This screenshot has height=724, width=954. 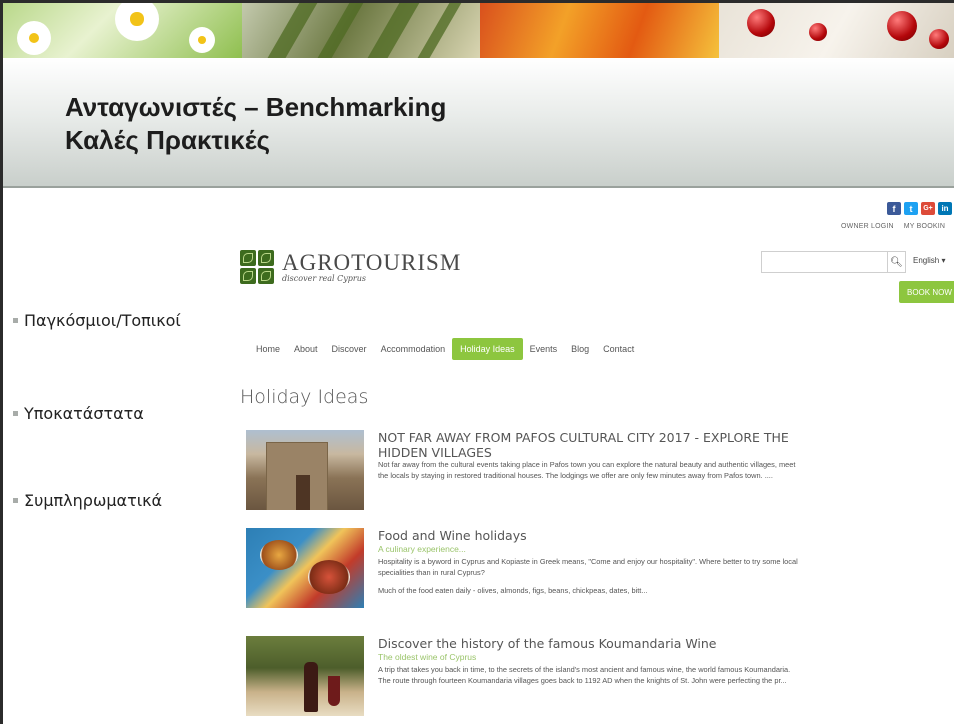 What do you see at coordinates (268, 349) in the screenshot?
I see `nav-home: Home` at bounding box center [268, 349].